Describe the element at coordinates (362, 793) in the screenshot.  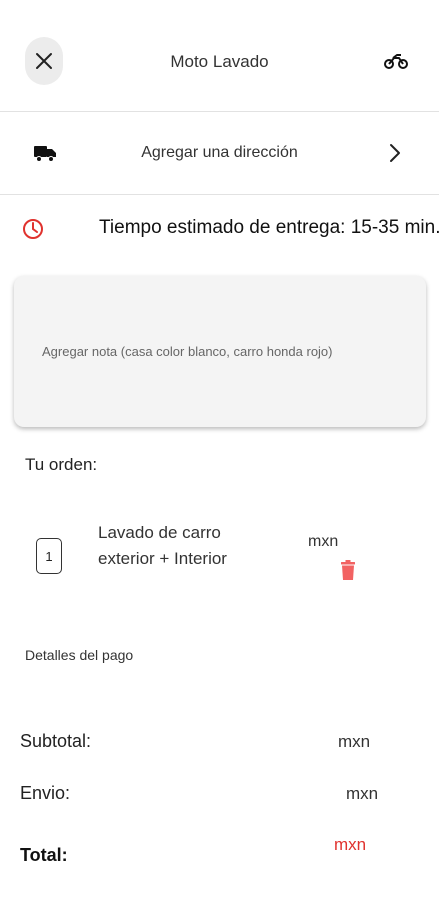
I see `shipping-value: mxn` at that location.